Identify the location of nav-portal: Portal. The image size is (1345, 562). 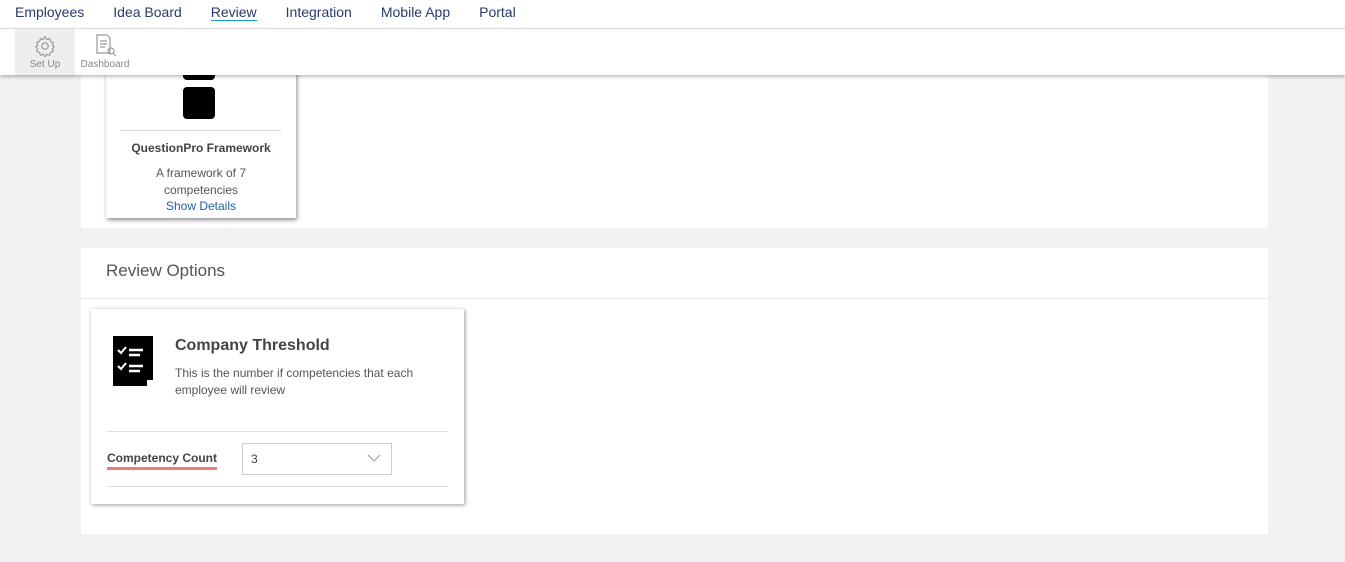
(497, 12).